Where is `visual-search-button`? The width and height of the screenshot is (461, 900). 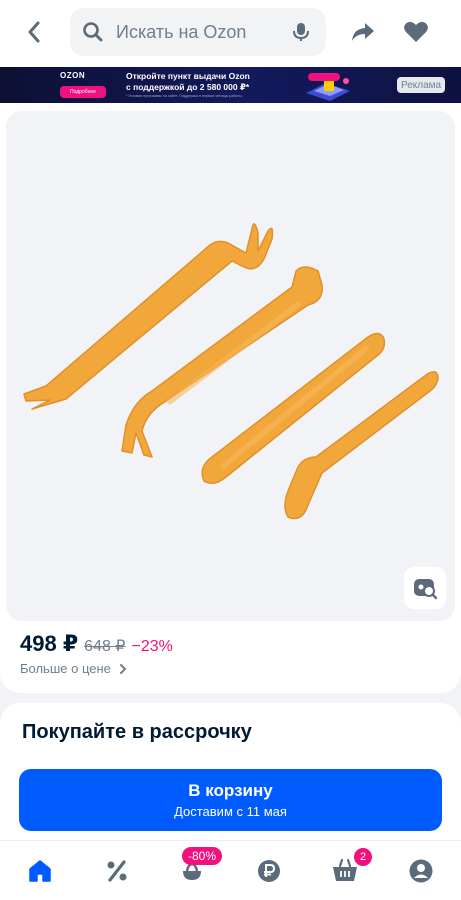 visual-search-button is located at coordinates (425, 588).